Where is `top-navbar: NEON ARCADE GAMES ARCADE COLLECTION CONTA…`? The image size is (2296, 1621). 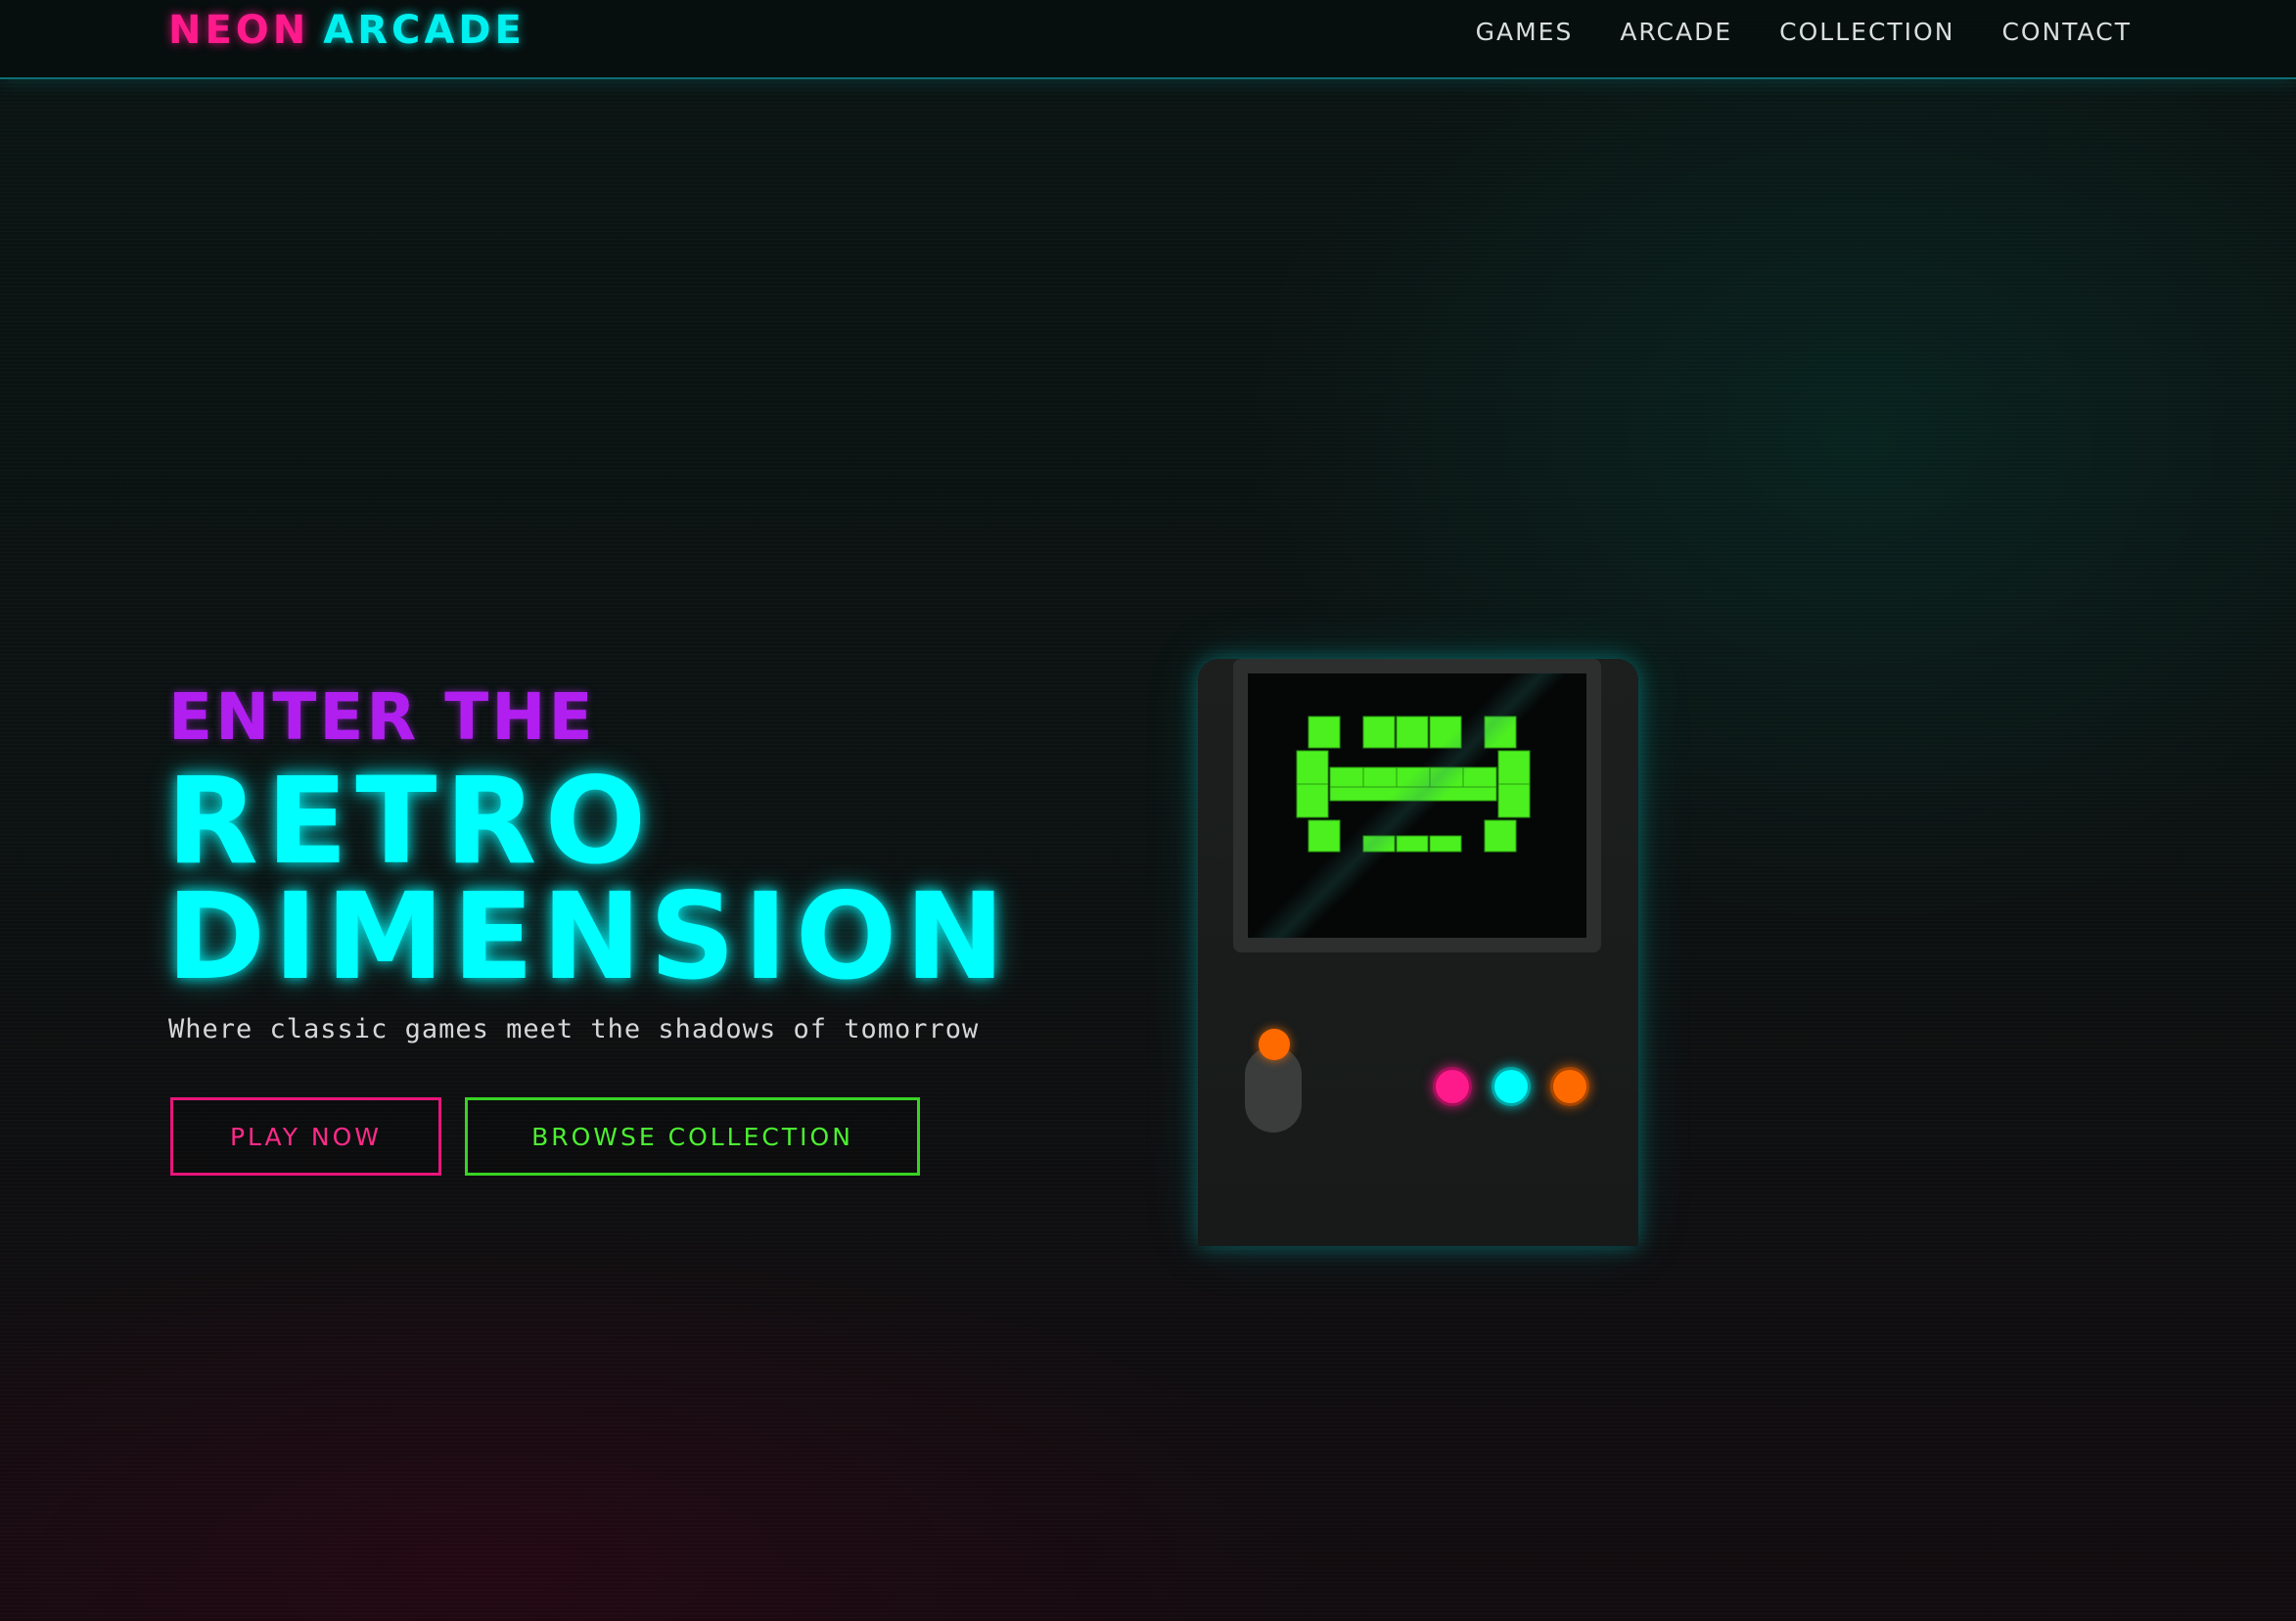
top-navbar: NEON ARCADE GAMES ARCADE COLLECTION CONTA… is located at coordinates (1148, 39).